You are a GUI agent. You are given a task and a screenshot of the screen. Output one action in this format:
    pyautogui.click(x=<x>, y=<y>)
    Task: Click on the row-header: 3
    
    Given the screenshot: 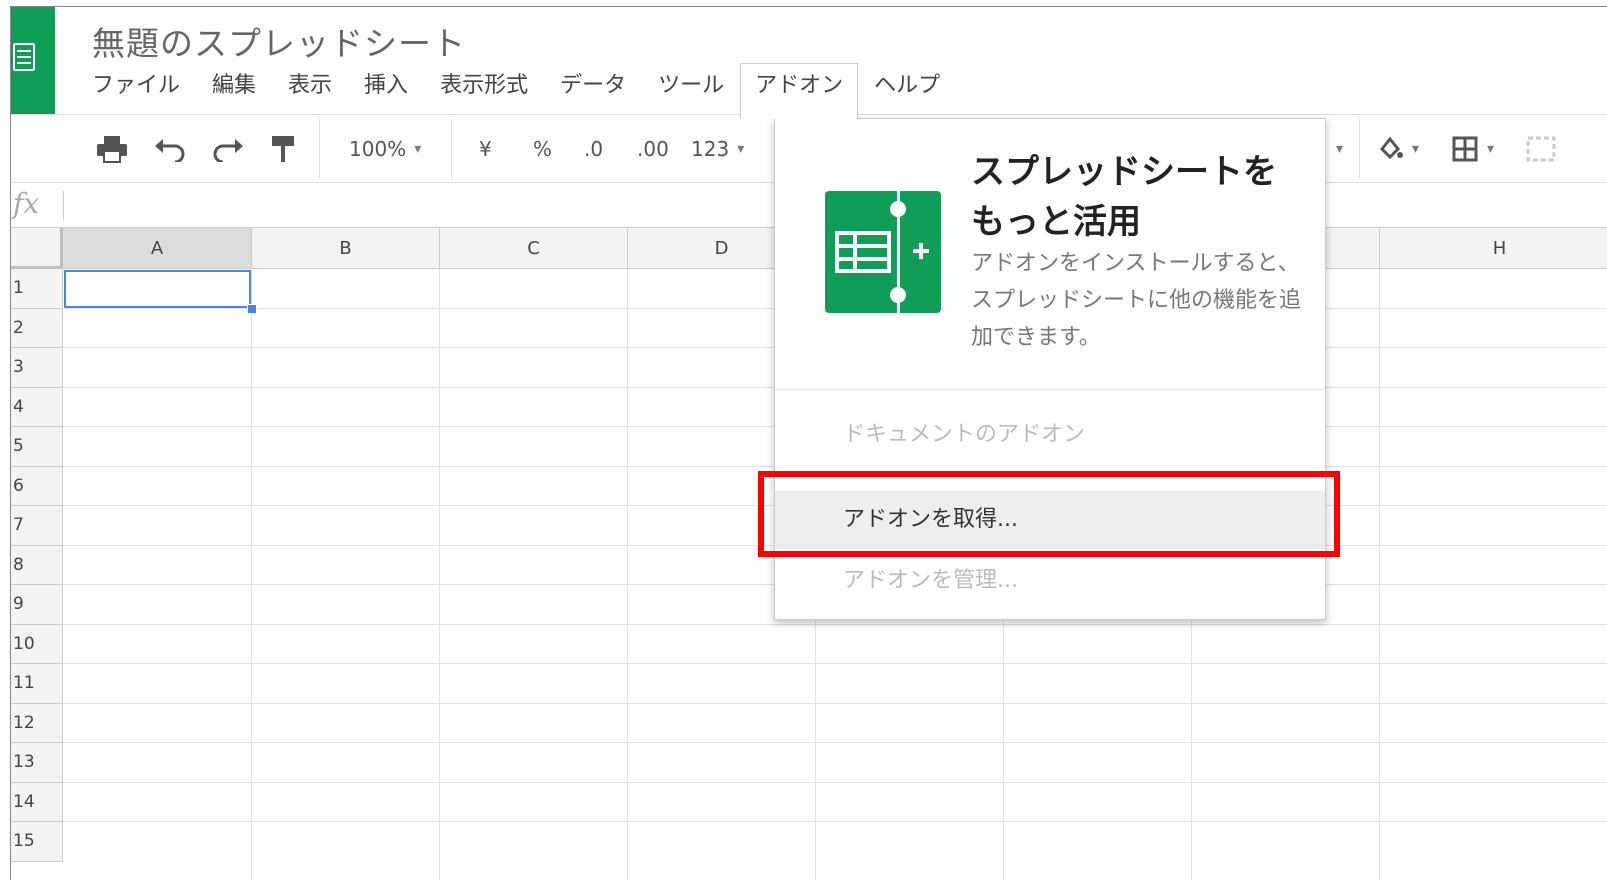 What is the action you would take?
    pyautogui.click(x=37, y=368)
    